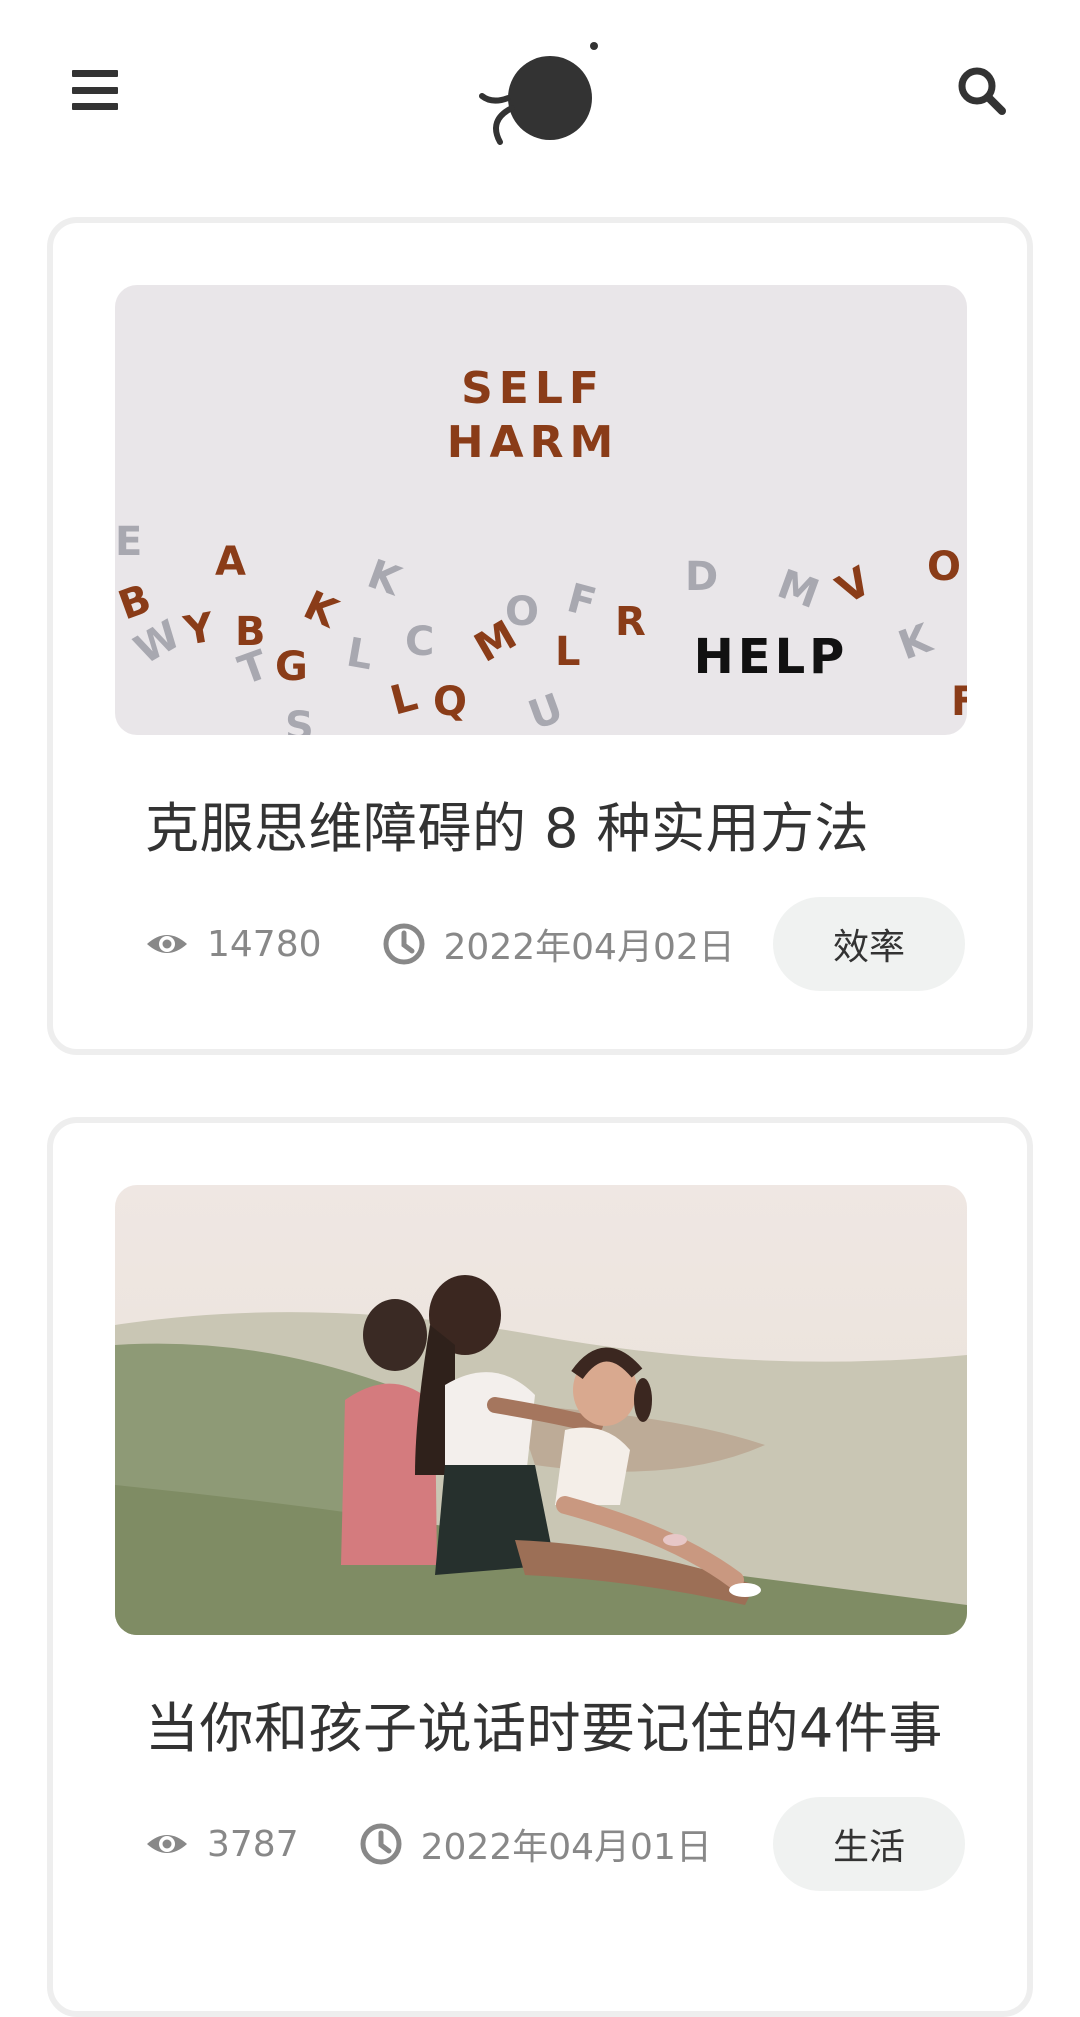 The height and width of the screenshot is (2017, 1080). Describe the element at coordinates (589, 947) in the screenshot. I see `post-date-value: 2022年04月02日` at that location.